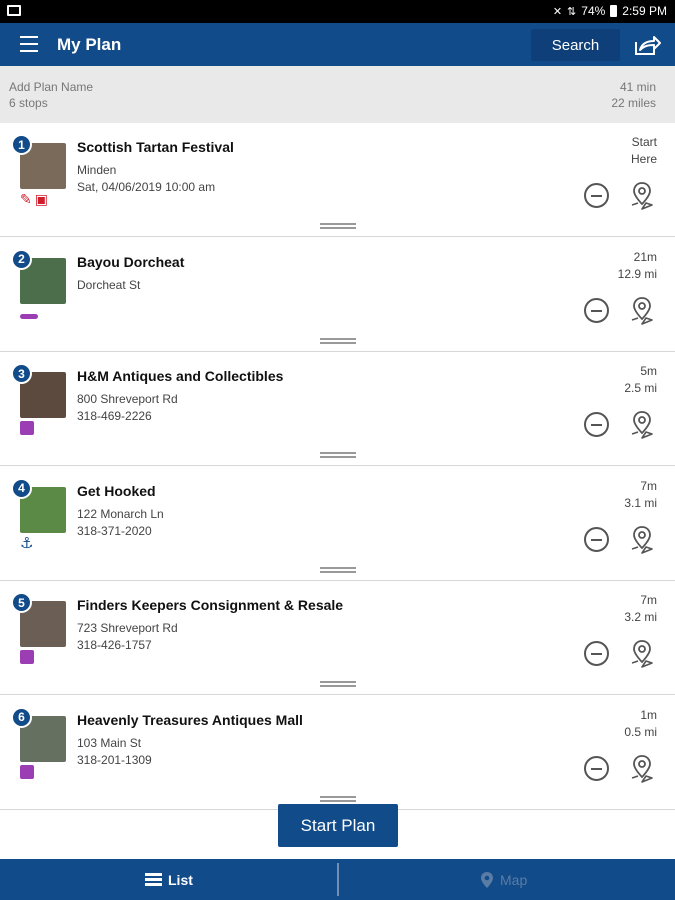 The height and width of the screenshot is (900, 675). What do you see at coordinates (109, 284) in the screenshot?
I see `stop-location: Dorcheat St` at bounding box center [109, 284].